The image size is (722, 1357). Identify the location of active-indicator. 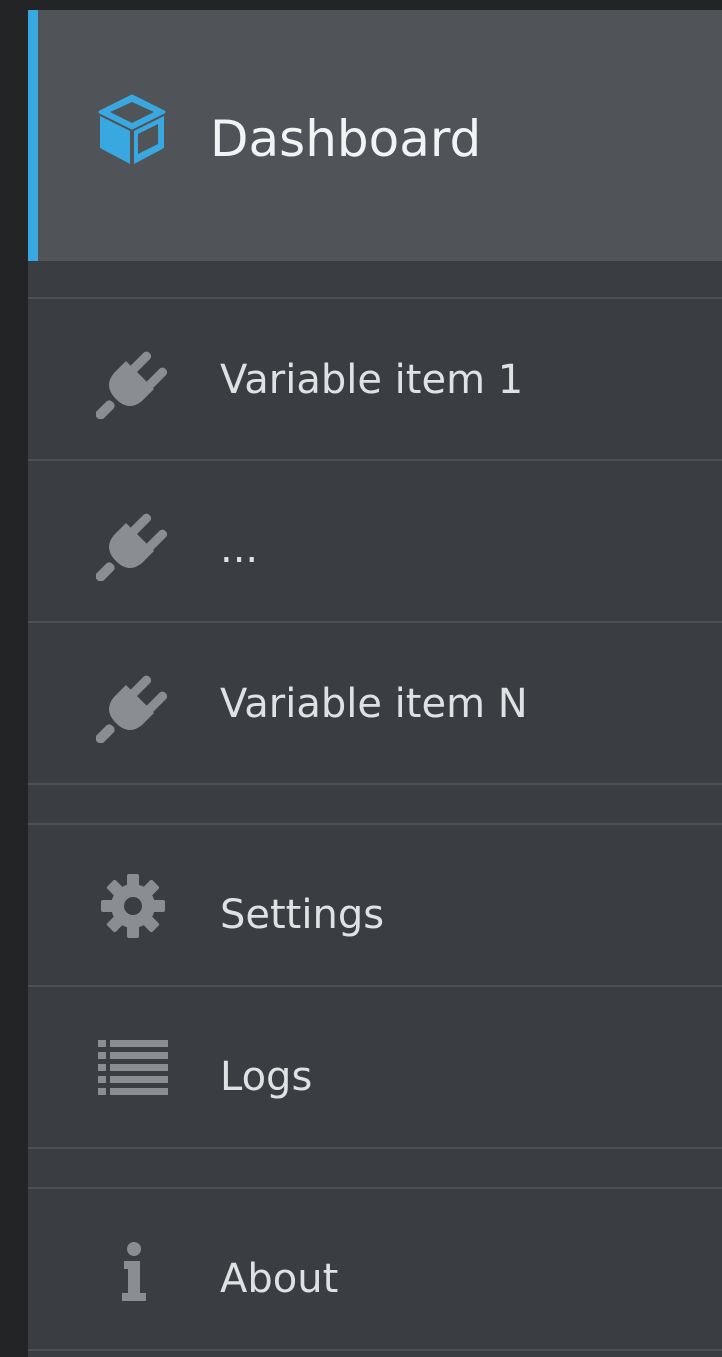
(33, 135).